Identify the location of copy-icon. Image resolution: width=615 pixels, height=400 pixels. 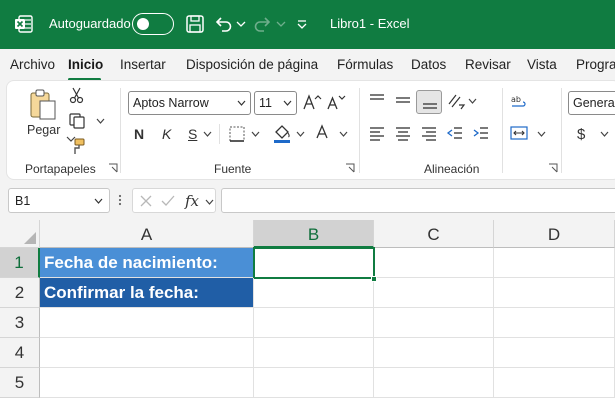
(77, 121).